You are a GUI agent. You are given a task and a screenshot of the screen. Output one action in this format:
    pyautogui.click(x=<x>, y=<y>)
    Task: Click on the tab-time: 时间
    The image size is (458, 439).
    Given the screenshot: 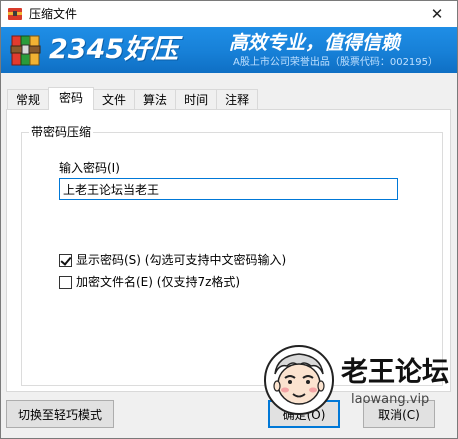 What is the action you would take?
    pyautogui.click(x=196, y=99)
    